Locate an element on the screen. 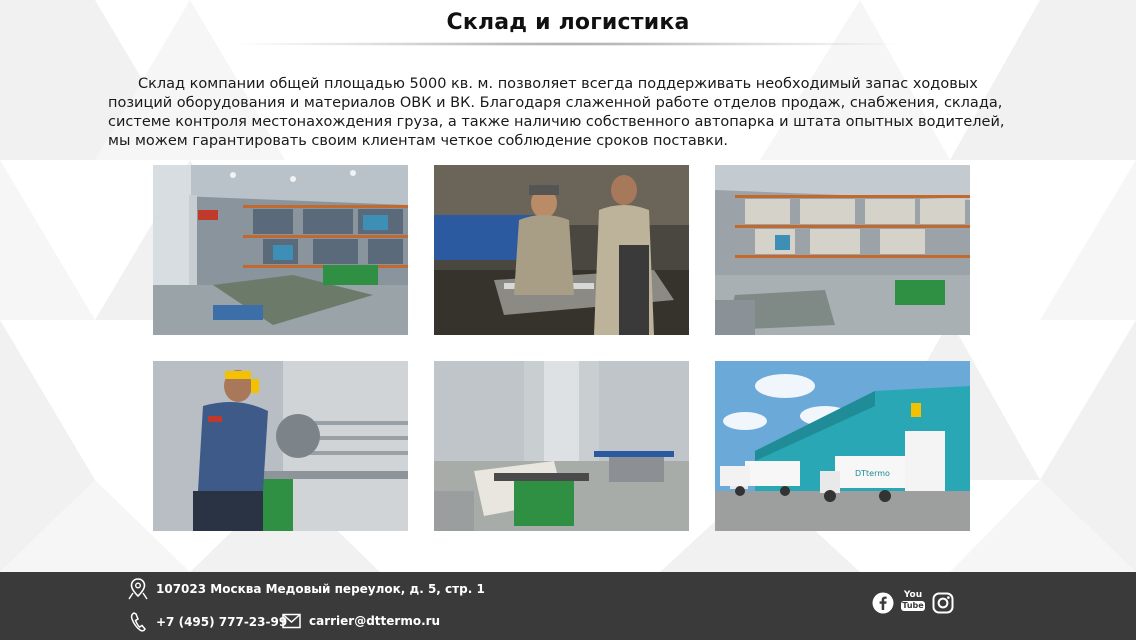  email-text: carrier@dttermo.ru is located at coordinates (374, 621).